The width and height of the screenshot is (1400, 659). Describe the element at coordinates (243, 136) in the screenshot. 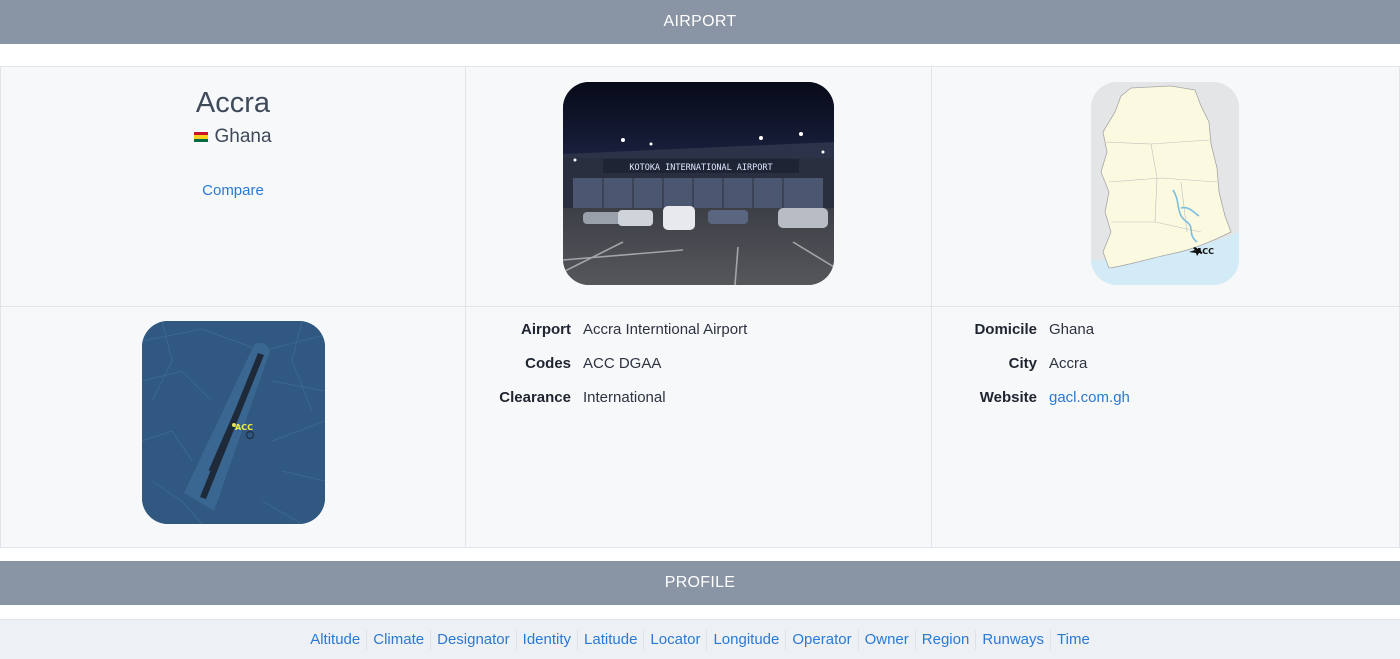

I see `country-name: Ghana` at that location.